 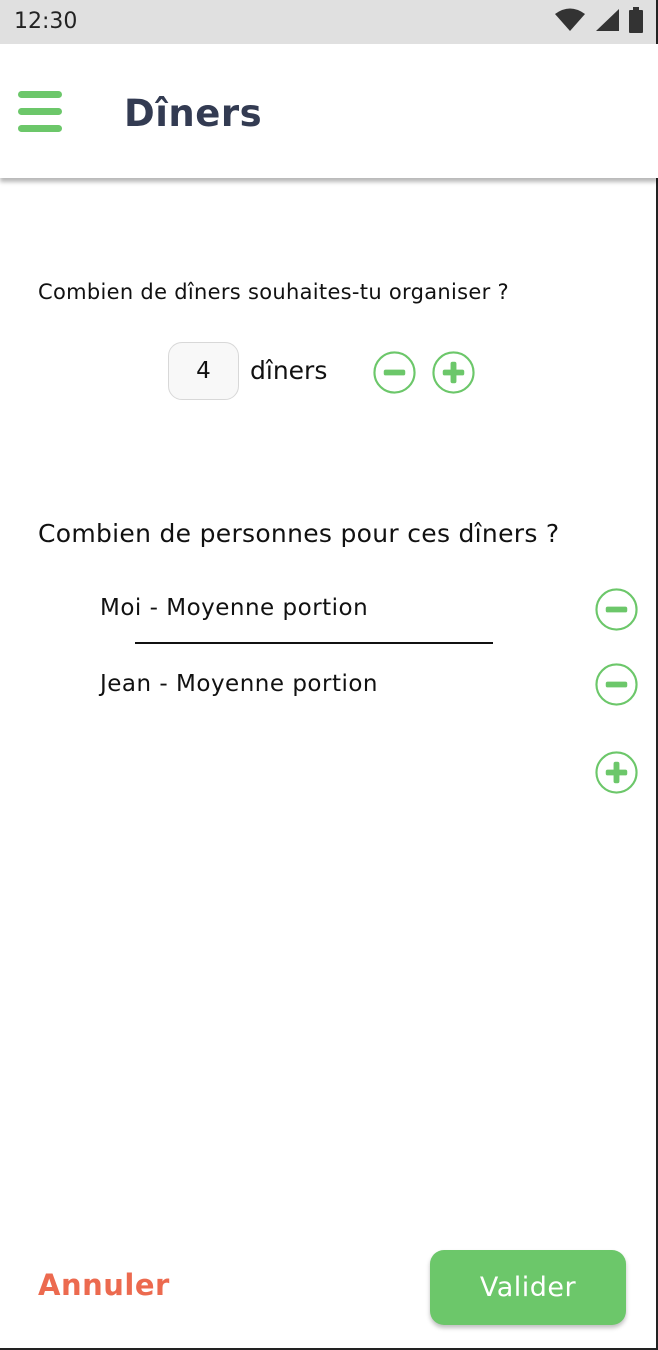 What do you see at coordinates (636, 22) in the screenshot?
I see `battery-icon` at bounding box center [636, 22].